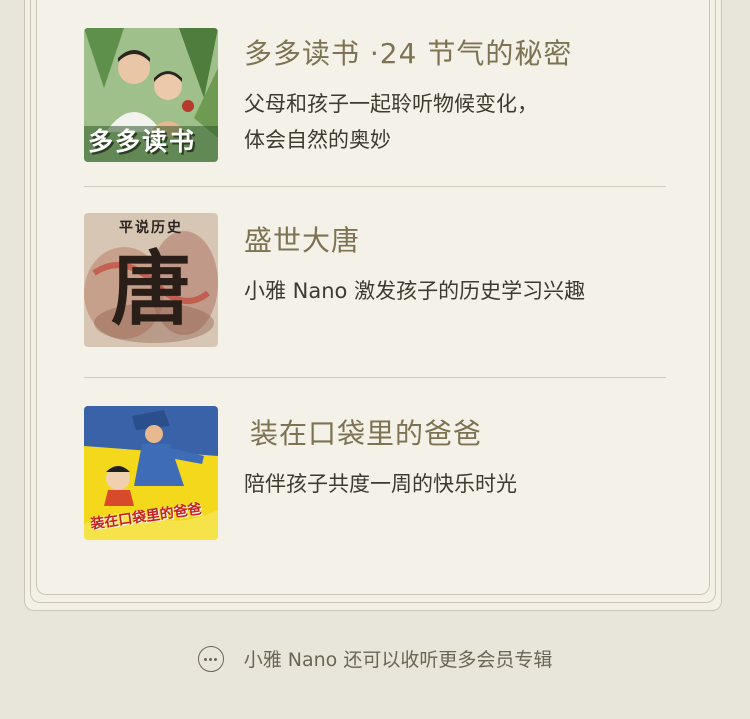 The image size is (750, 719). I want to click on album-description: 小雅 Nano 激发孩子的历史学习兴趣, so click(464, 291).